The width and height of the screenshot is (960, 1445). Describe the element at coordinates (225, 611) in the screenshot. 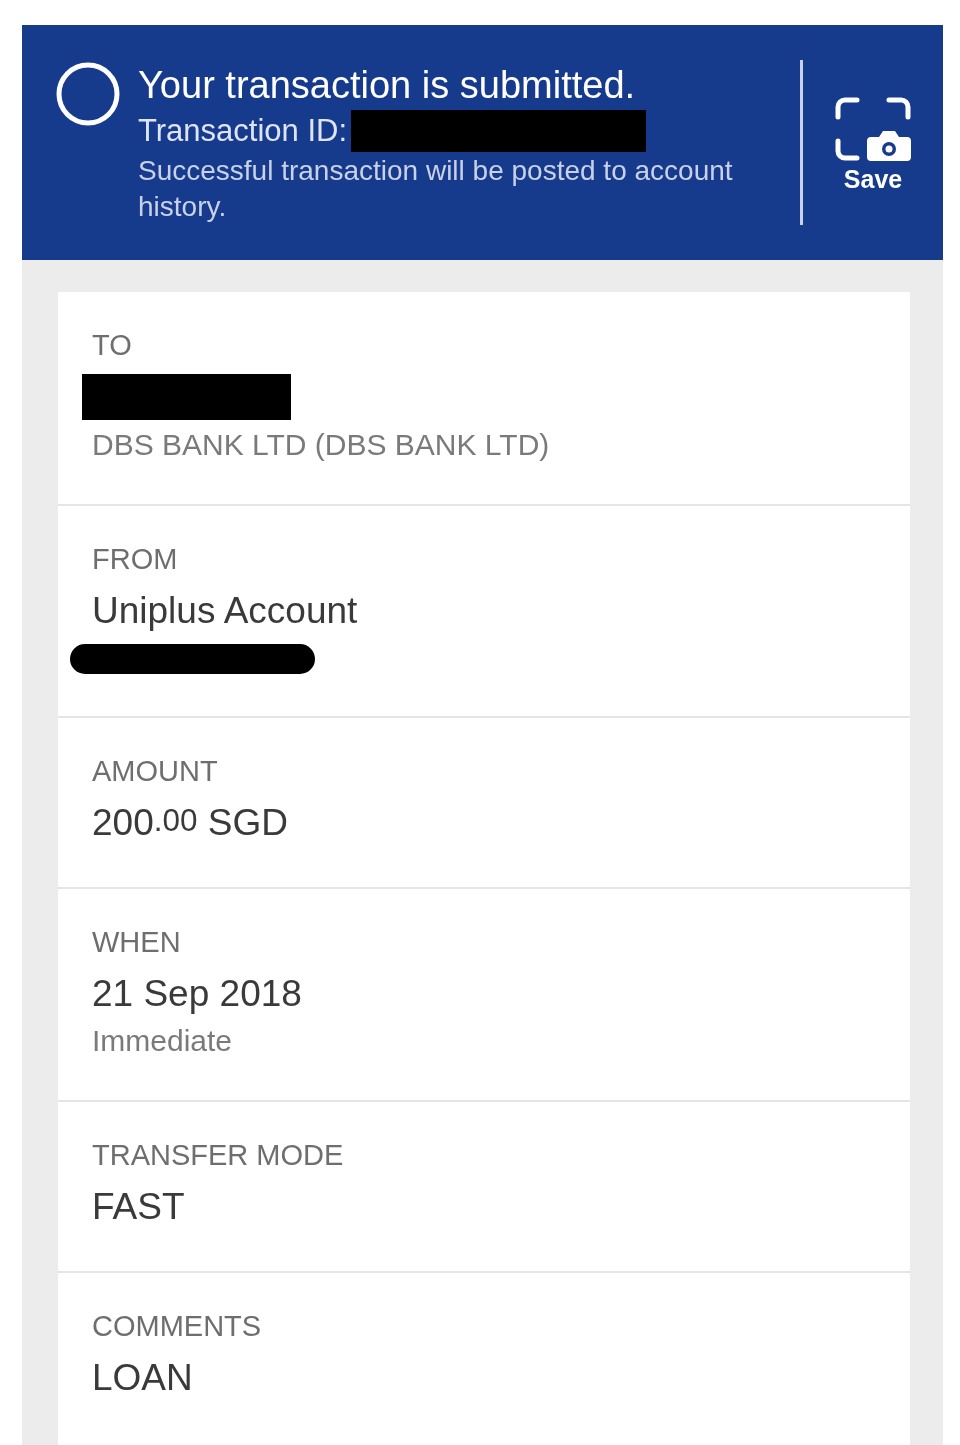

I see `detail-value: Uniplus Account` at that location.